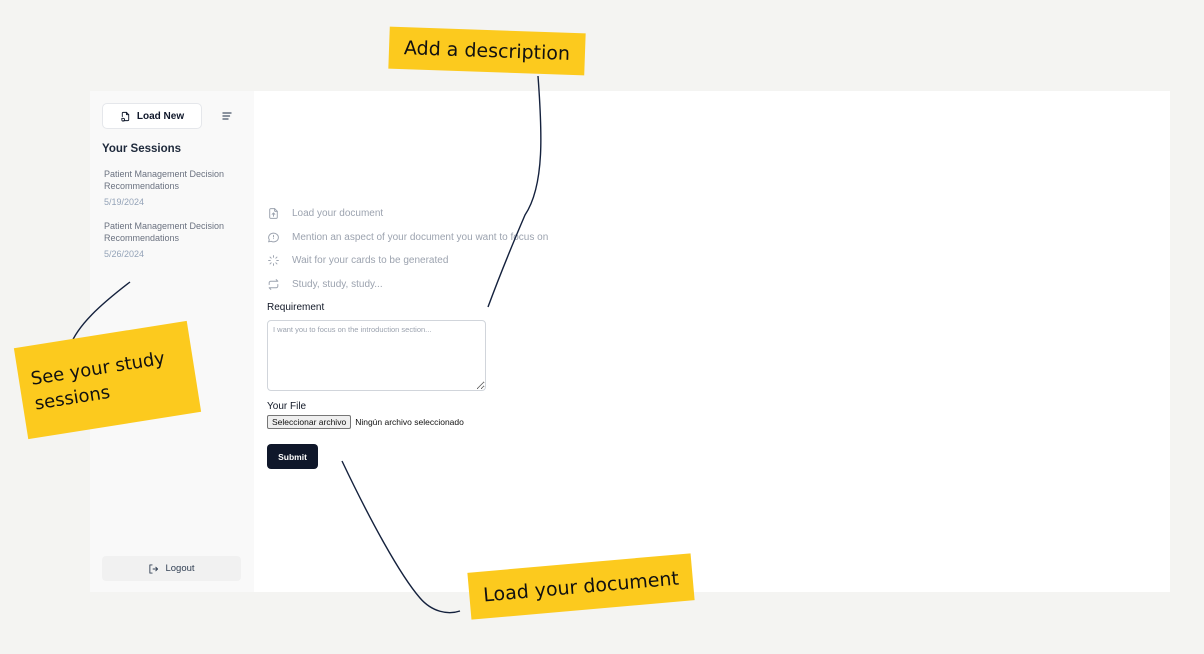 The image size is (1204, 654). What do you see at coordinates (409, 422) in the screenshot?
I see `file-status: Ningún archivo seleccionado` at bounding box center [409, 422].